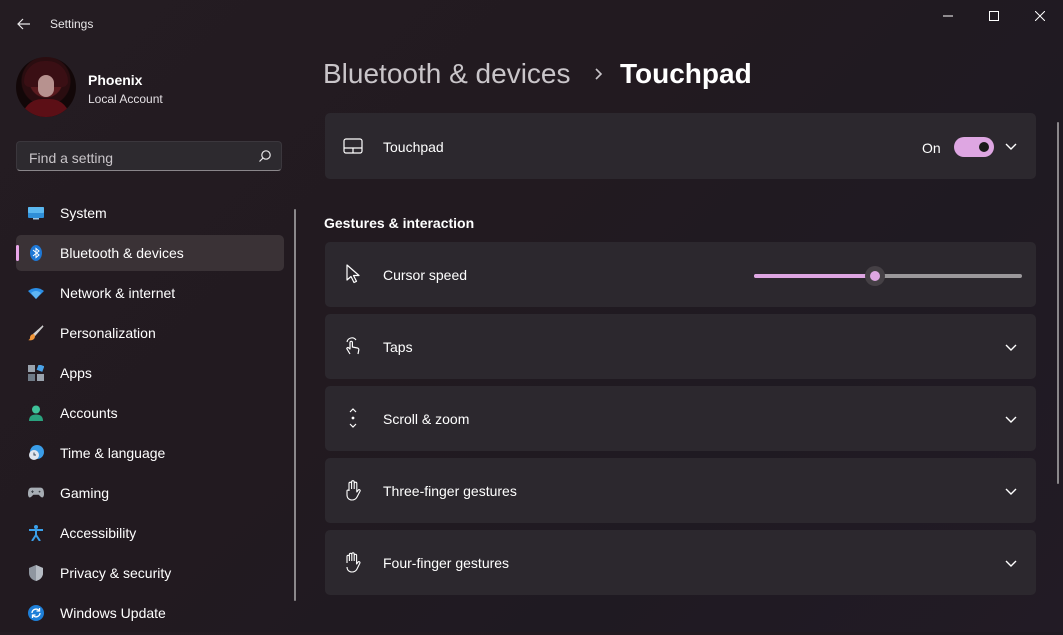 Image resolution: width=1063 pixels, height=635 pixels. Describe the element at coordinates (113, 613) in the screenshot. I see `sidebar-item-label: Windows Update` at that location.